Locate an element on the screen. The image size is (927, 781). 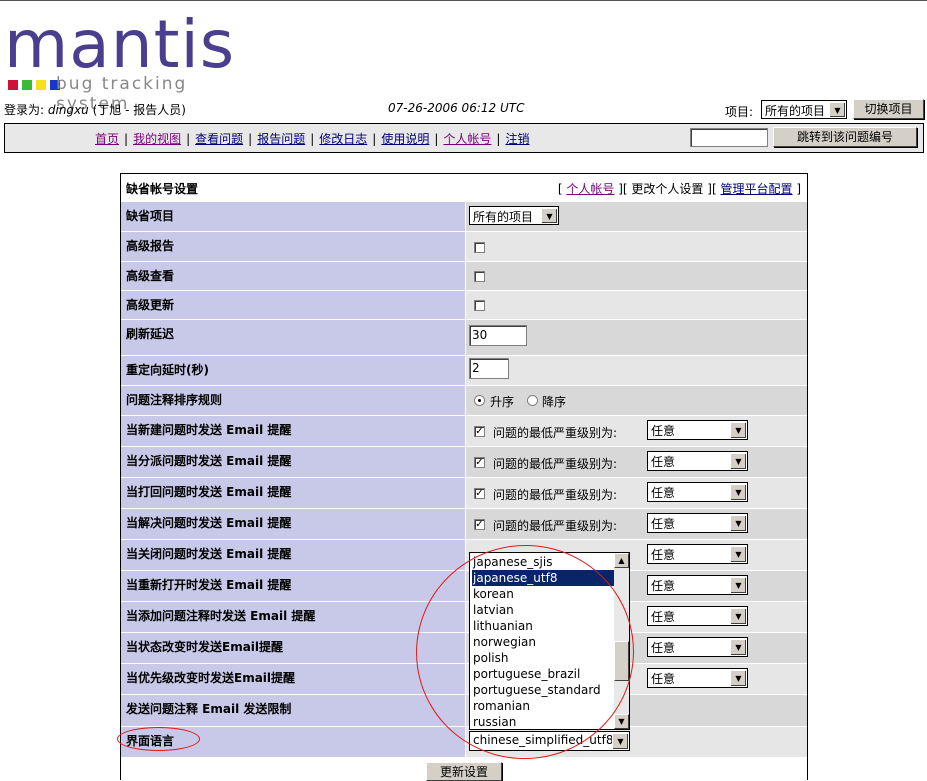
mantis-logo: mantis bug tracking system is located at coordinates (134, 60).